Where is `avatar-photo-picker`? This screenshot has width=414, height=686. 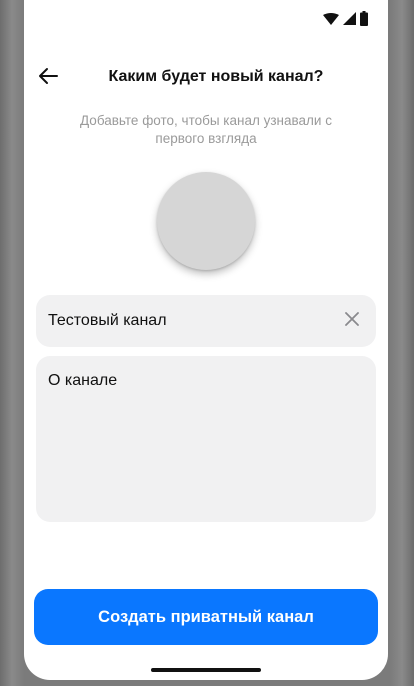
avatar-photo-picker is located at coordinates (206, 221).